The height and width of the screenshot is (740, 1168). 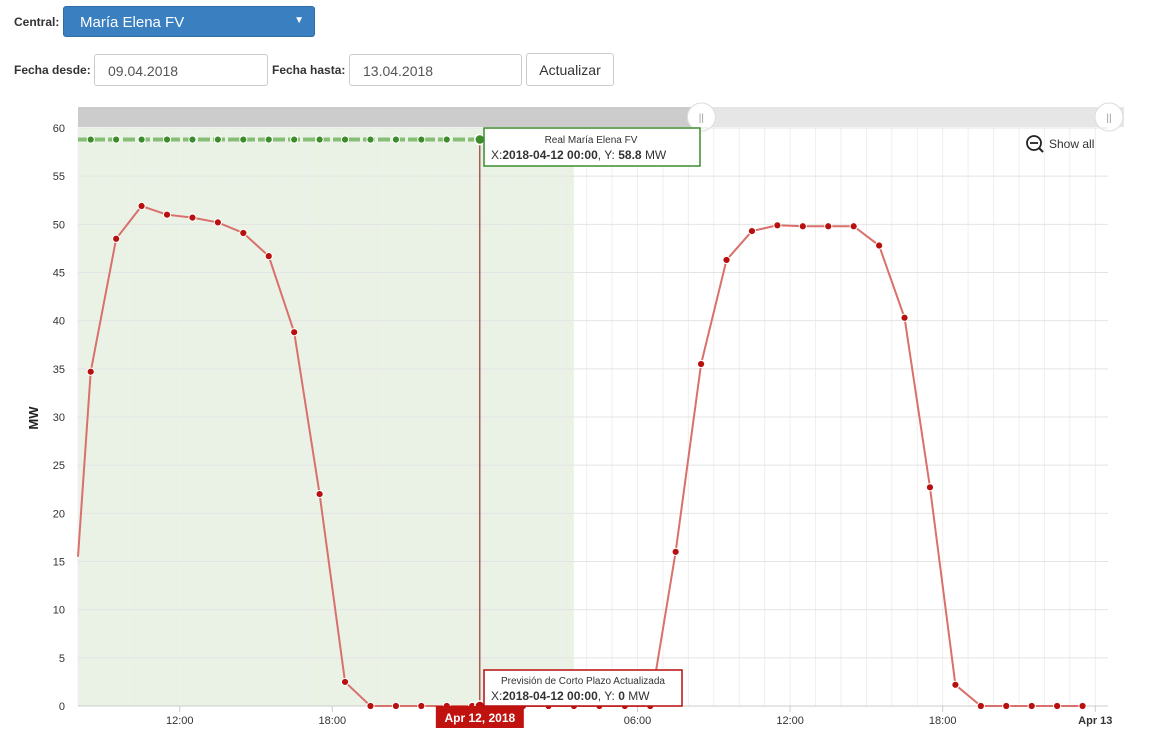 What do you see at coordinates (59, 370) in the screenshot?
I see `y-tick-label: 35` at bounding box center [59, 370].